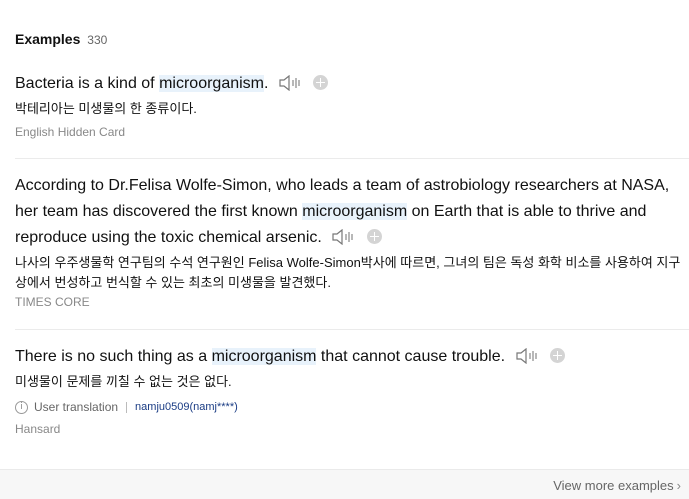  I want to click on examples-count: 330, so click(97, 40).